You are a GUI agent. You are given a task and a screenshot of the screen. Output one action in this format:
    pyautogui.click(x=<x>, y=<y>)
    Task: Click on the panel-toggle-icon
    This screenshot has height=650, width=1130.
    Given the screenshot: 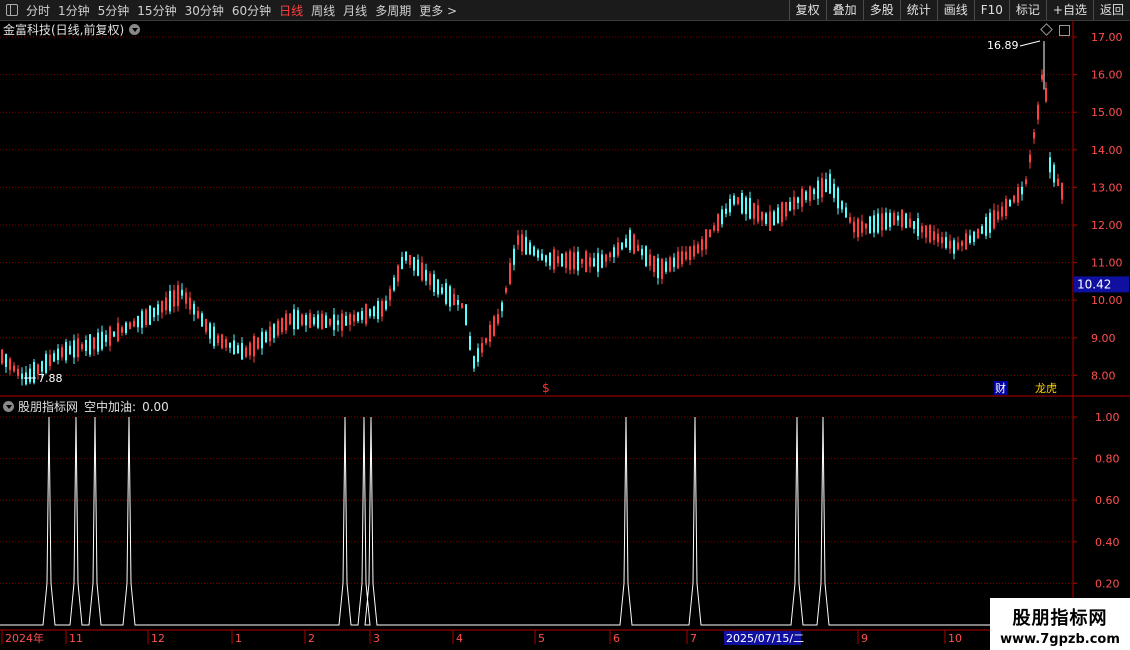 What is the action you would take?
    pyautogui.click(x=1064, y=30)
    